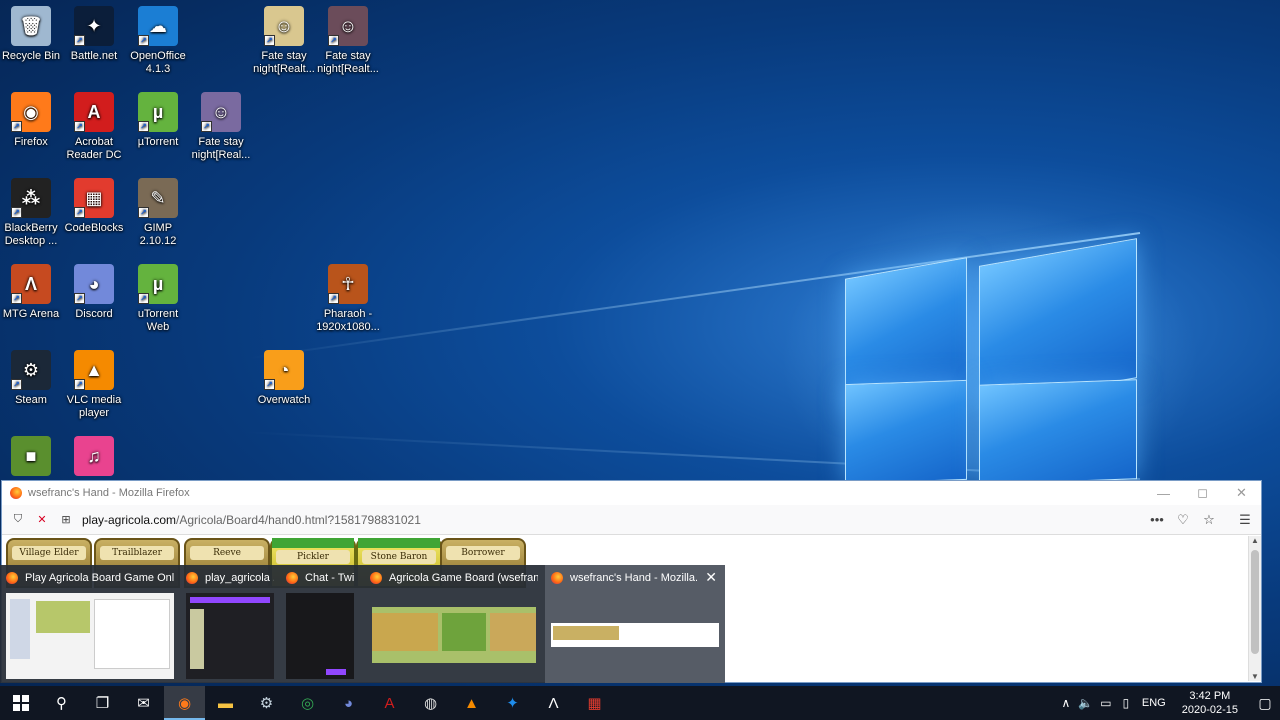 This screenshot has height=720, width=1280. I want to click on battery-icon: ▯, so click(1126, 703).